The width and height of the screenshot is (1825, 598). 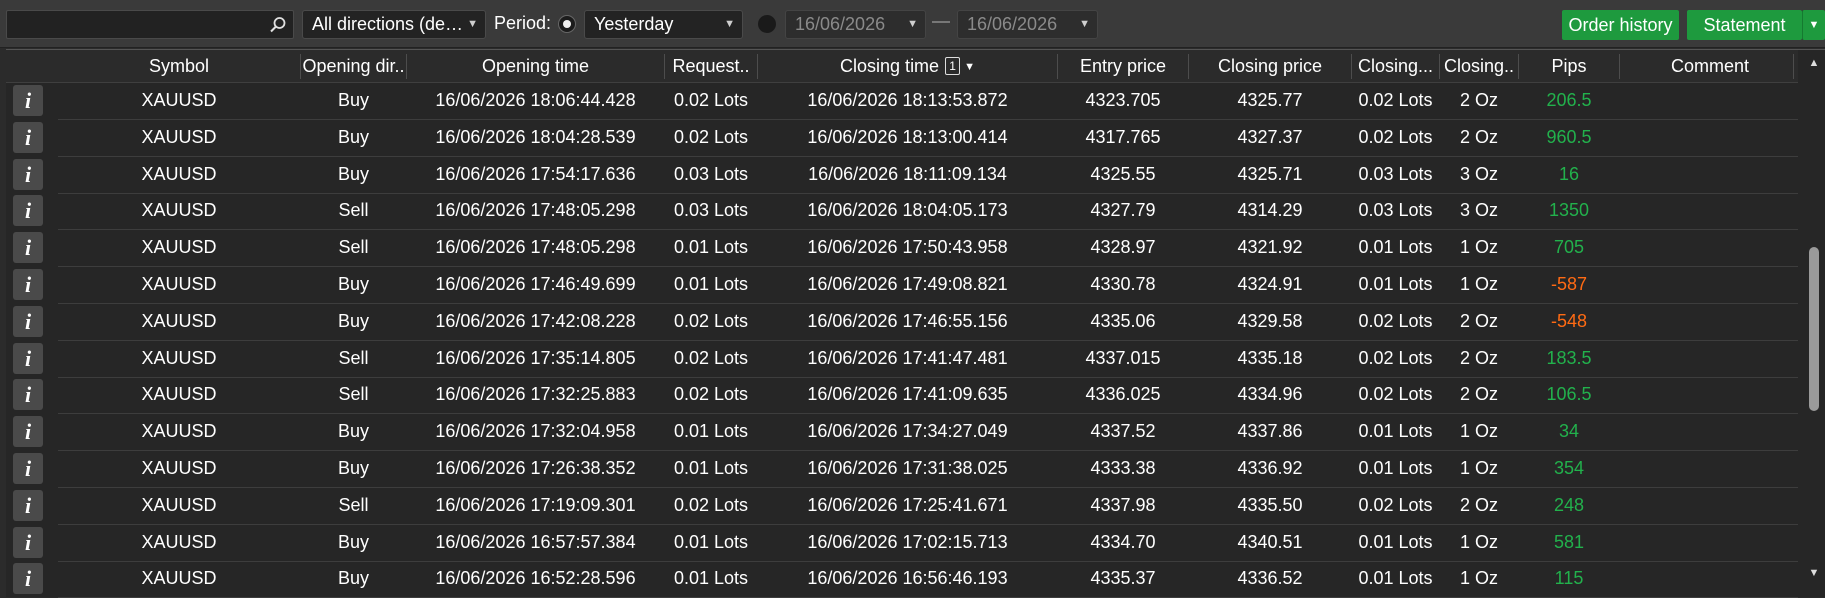 I want to click on statement-button: Statement, so click(x=1744, y=25).